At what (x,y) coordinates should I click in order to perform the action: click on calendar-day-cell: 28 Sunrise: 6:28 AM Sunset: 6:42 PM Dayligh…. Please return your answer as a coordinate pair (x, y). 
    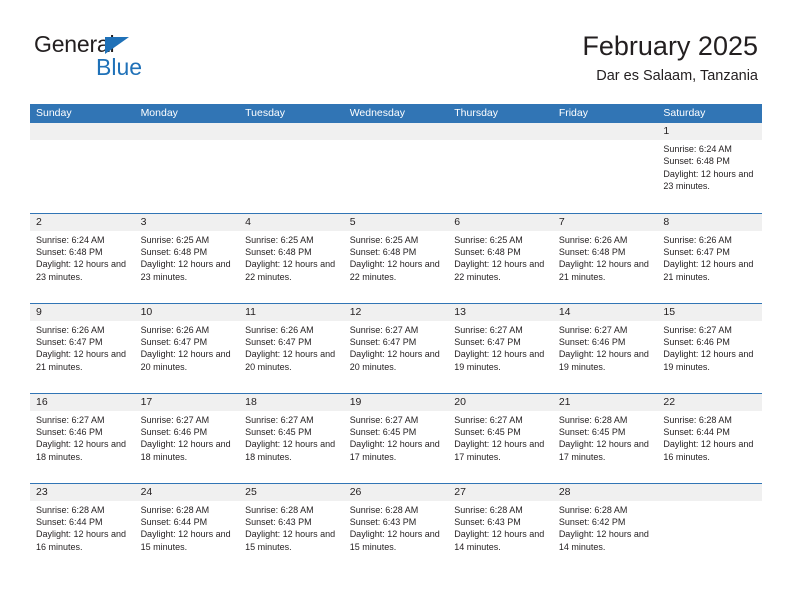
    Looking at the image, I should click on (605, 530).